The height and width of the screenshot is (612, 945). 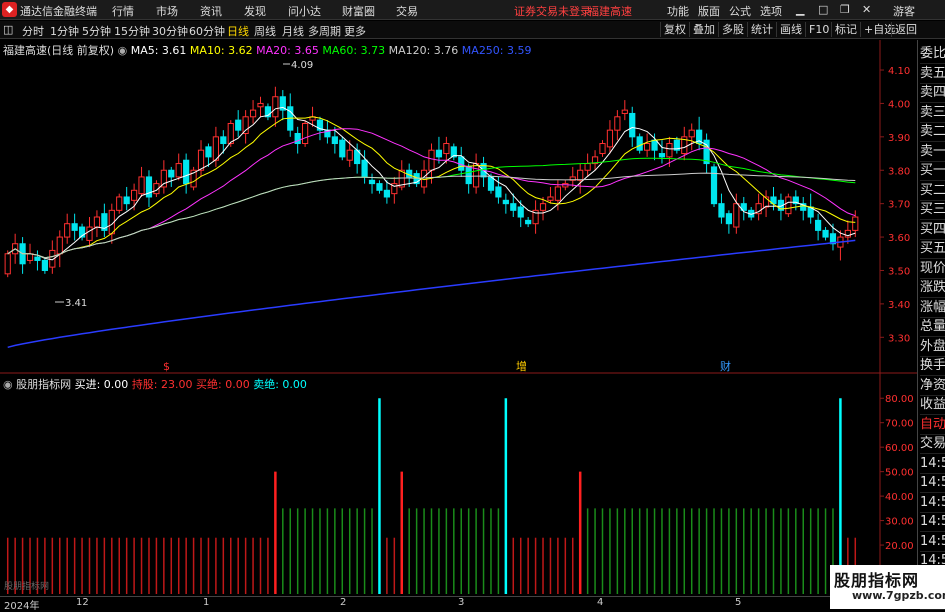 I want to click on menu-formula: 公式, so click(x=740, y=11).